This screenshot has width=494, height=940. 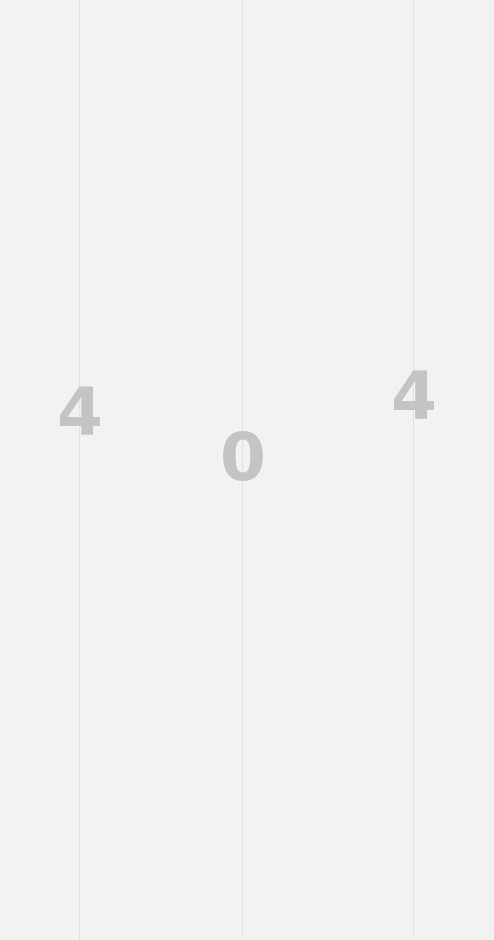 What do you see at coordinates (413, 470) in the screenshot?
I see `vertical-line-right` at bounding box center [413, 470].